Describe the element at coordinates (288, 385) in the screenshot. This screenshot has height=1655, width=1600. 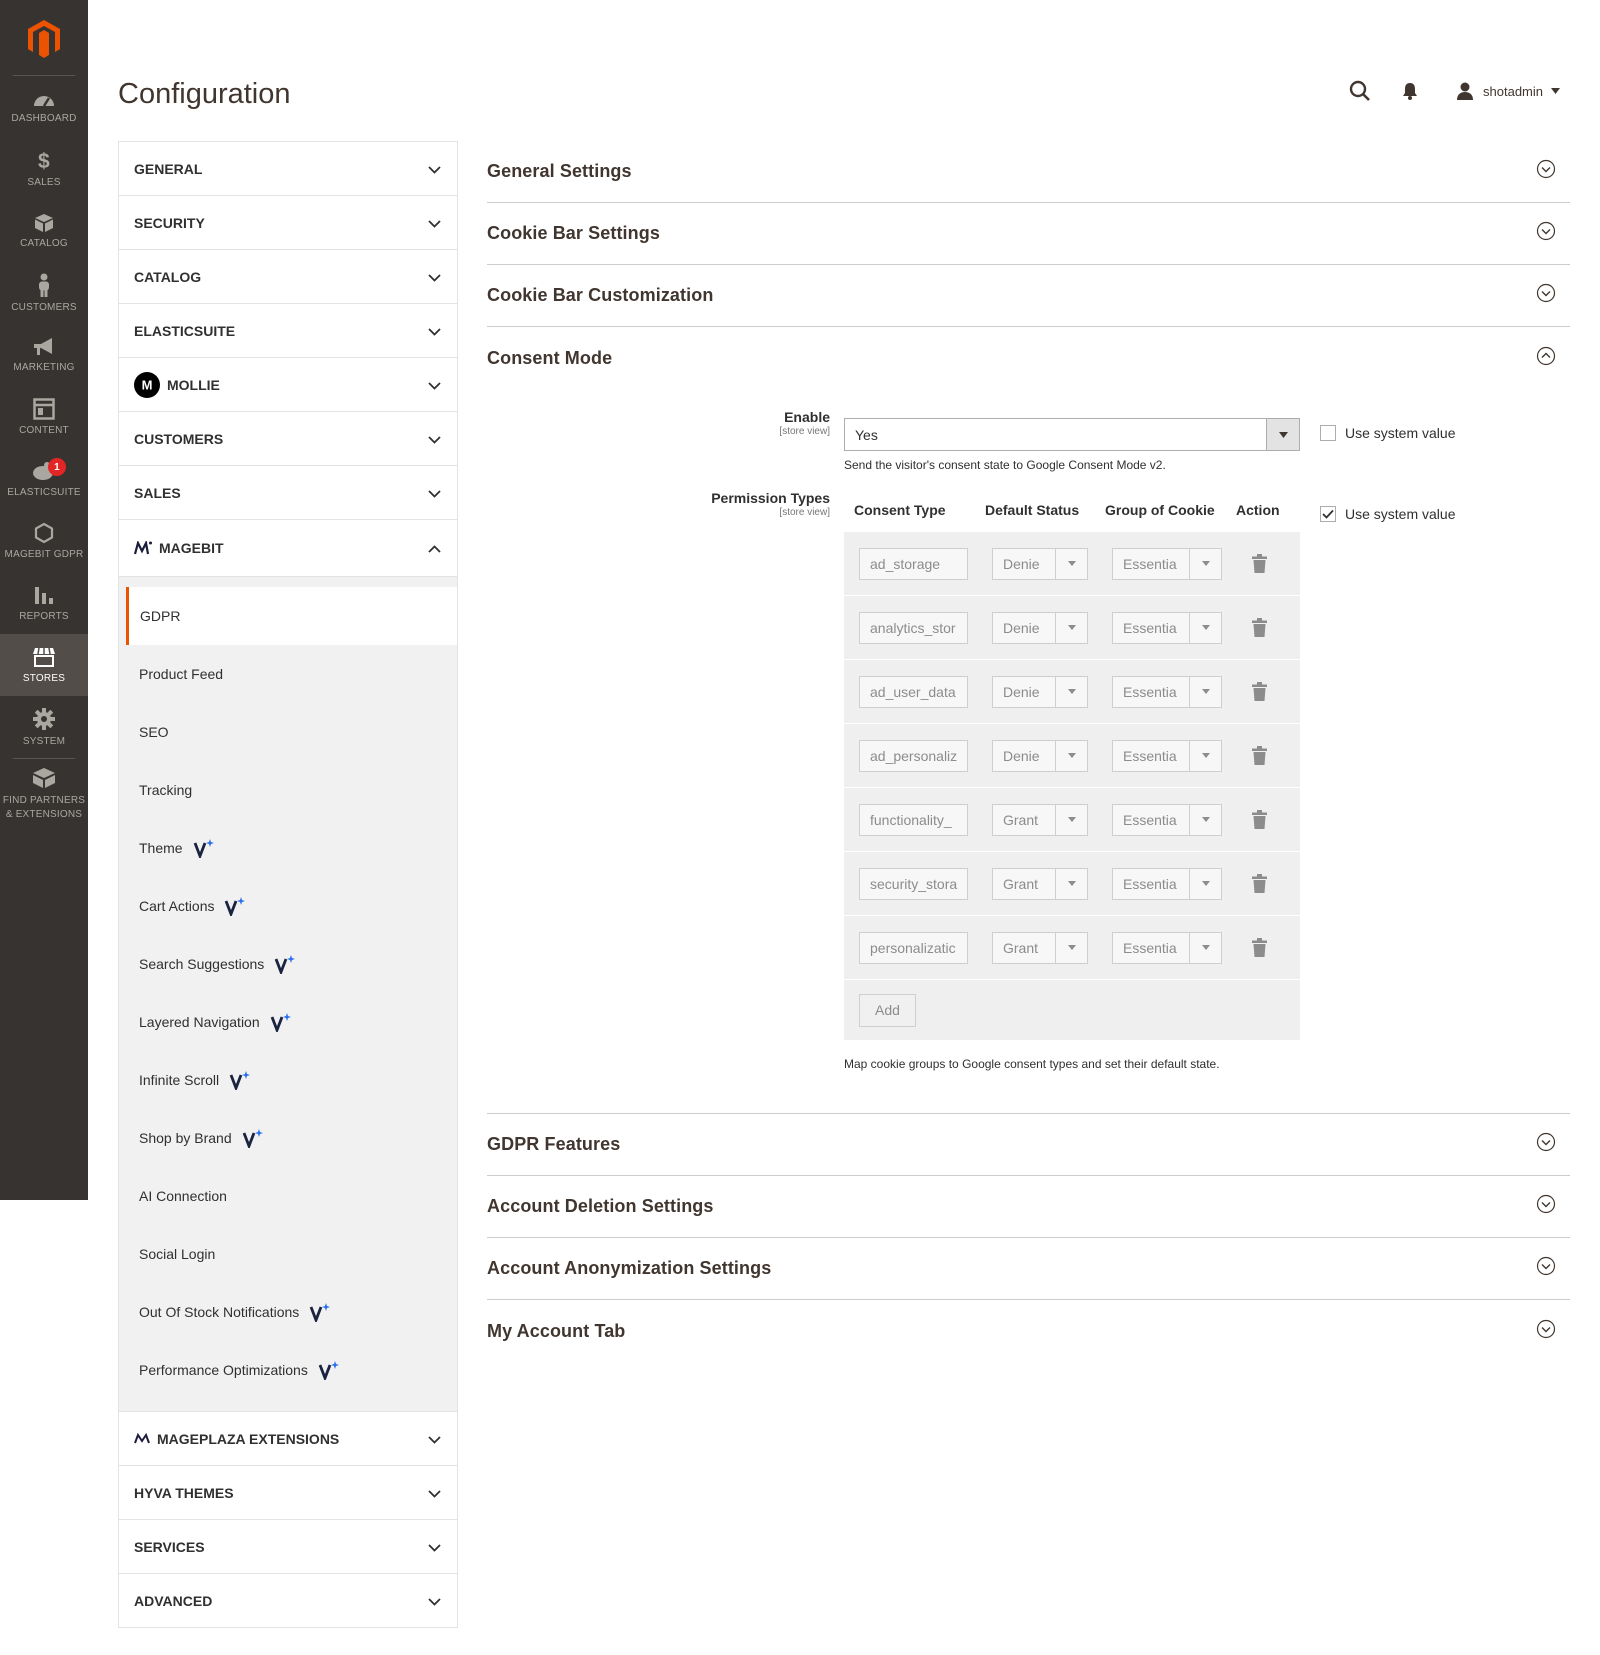
I see `tab-mollie: m MOLLIE` at that location.